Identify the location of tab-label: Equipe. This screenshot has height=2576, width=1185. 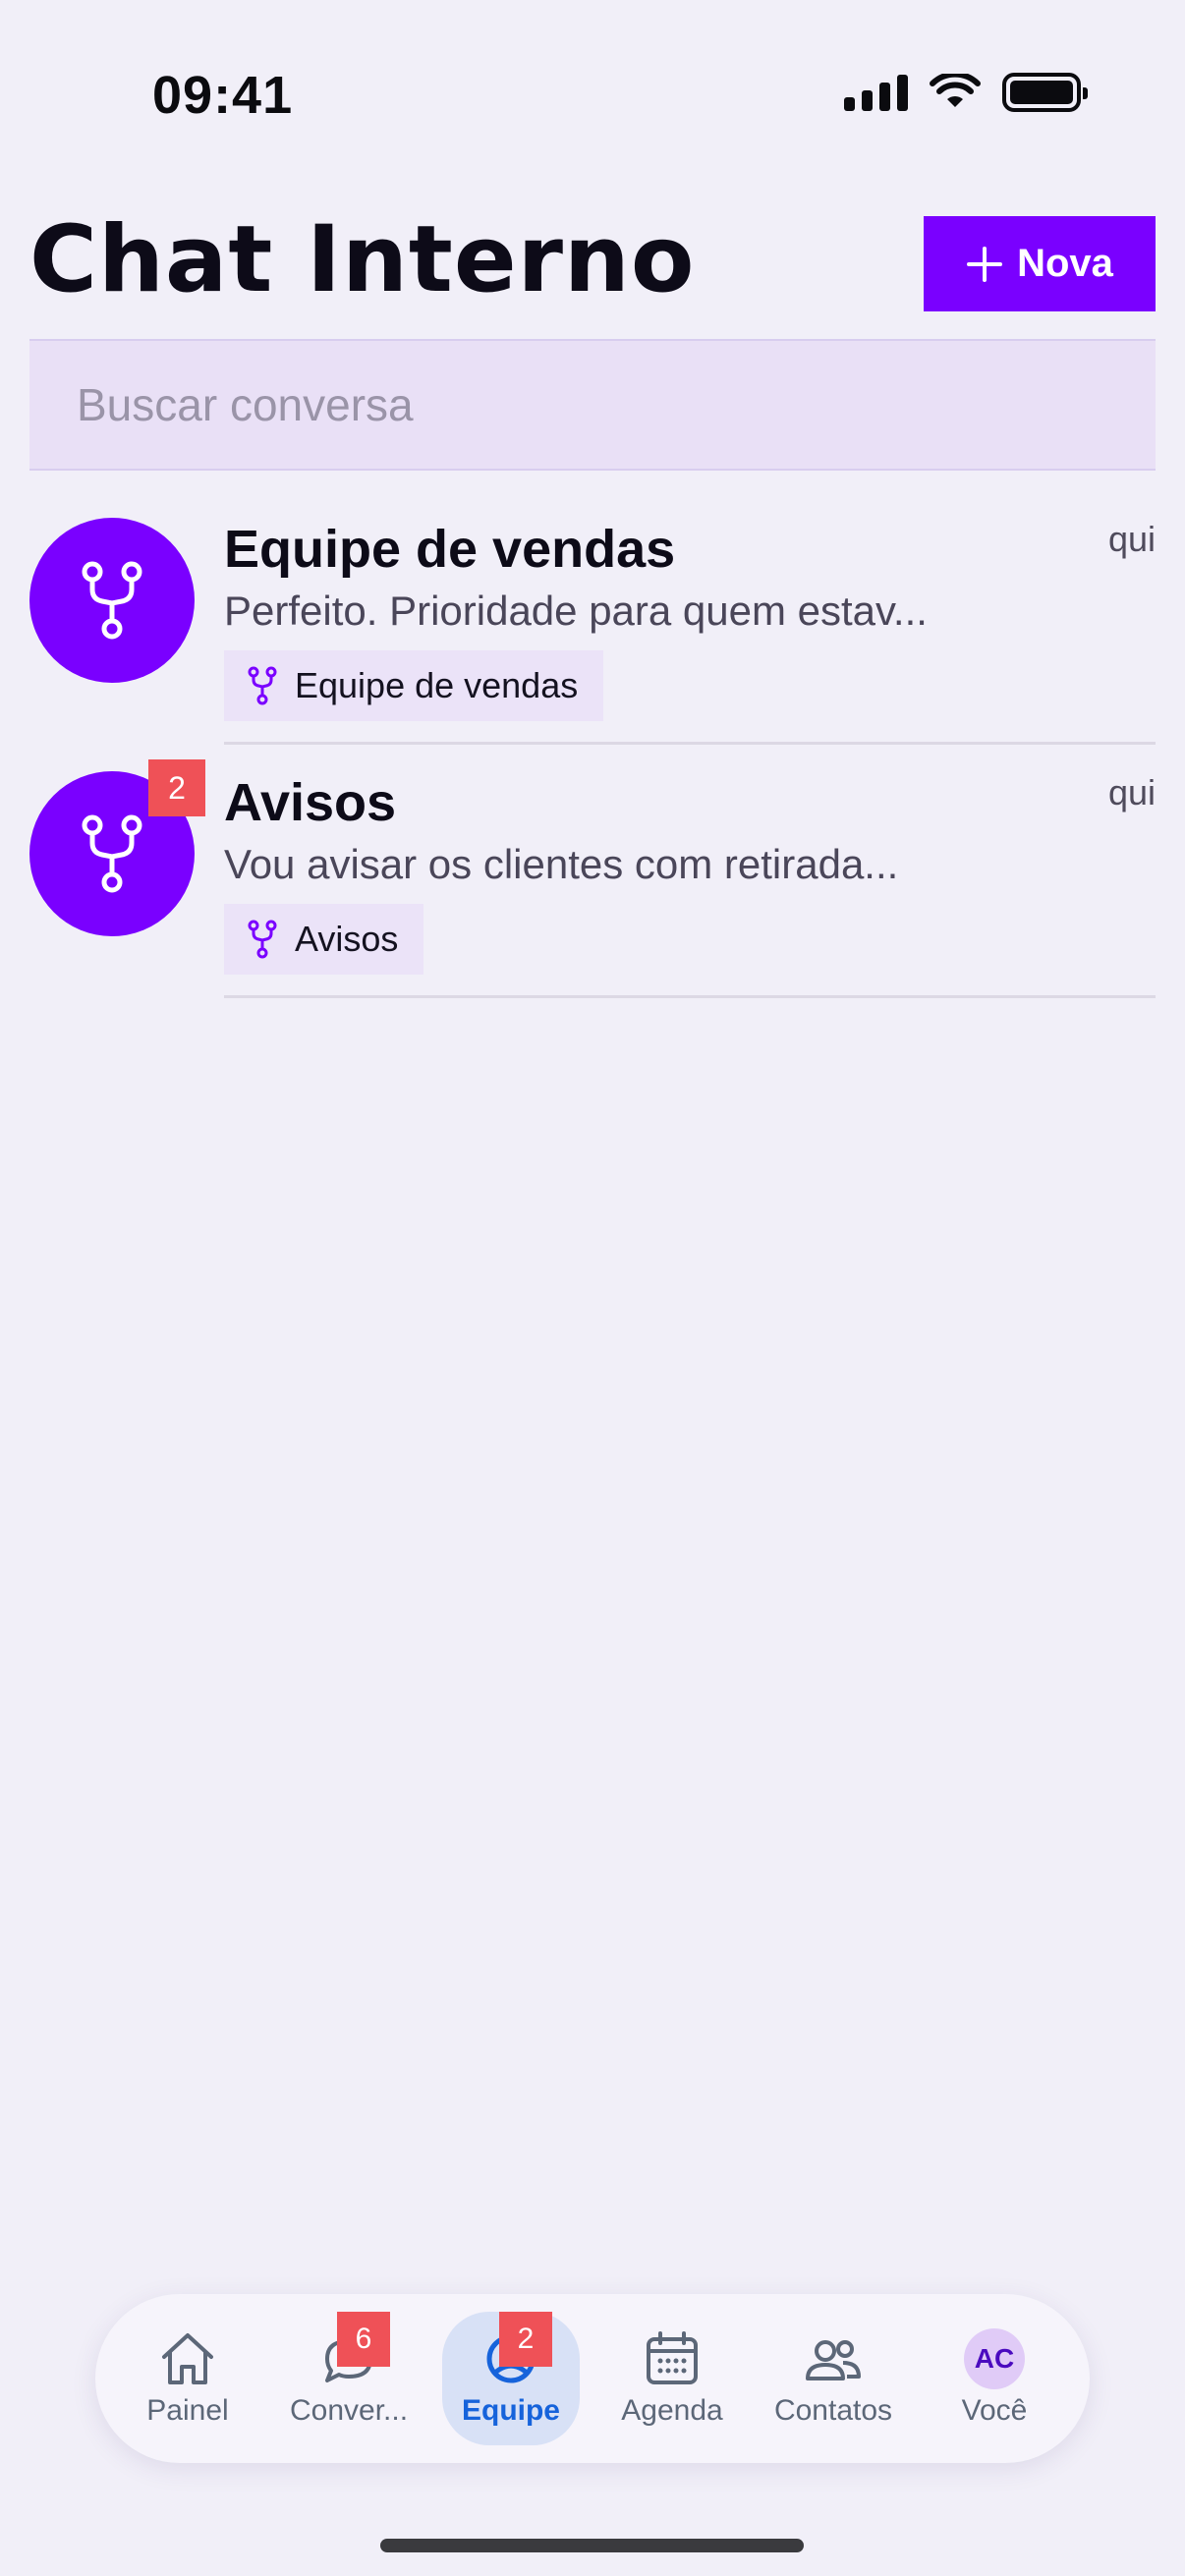
(511, 2410).